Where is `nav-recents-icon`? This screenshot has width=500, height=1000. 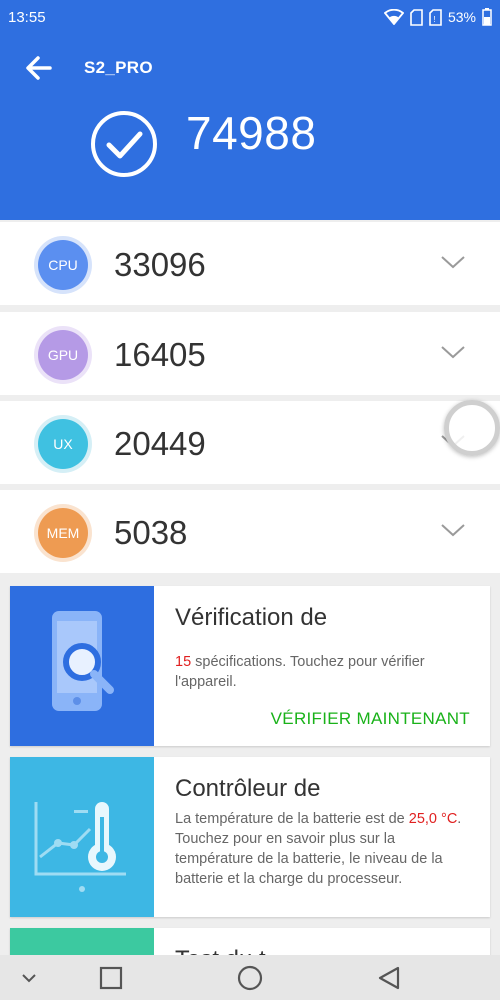
nav-recents-icon is located at coordinates (111, 978).